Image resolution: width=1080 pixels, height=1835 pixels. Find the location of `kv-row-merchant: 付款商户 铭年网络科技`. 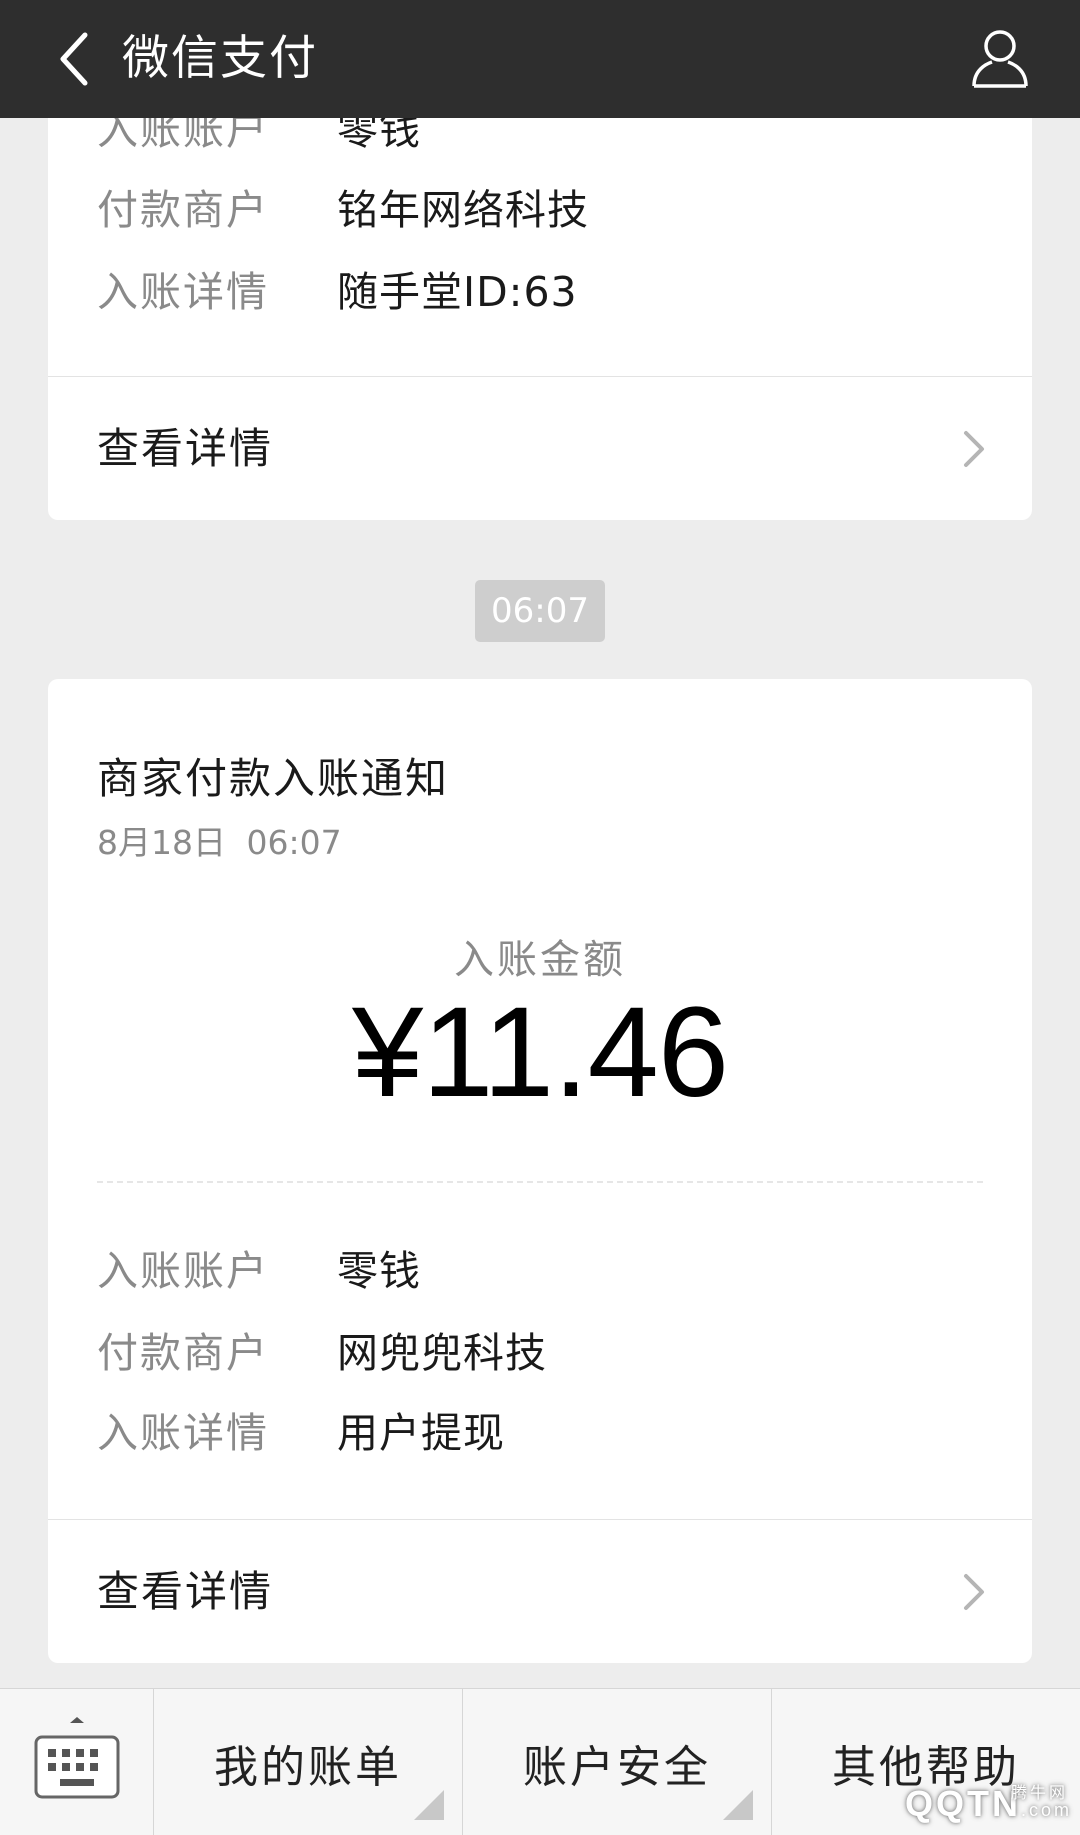

kv-row-merchant: 付款商户 铭年网络科技 is located at coordinates (343, 206).